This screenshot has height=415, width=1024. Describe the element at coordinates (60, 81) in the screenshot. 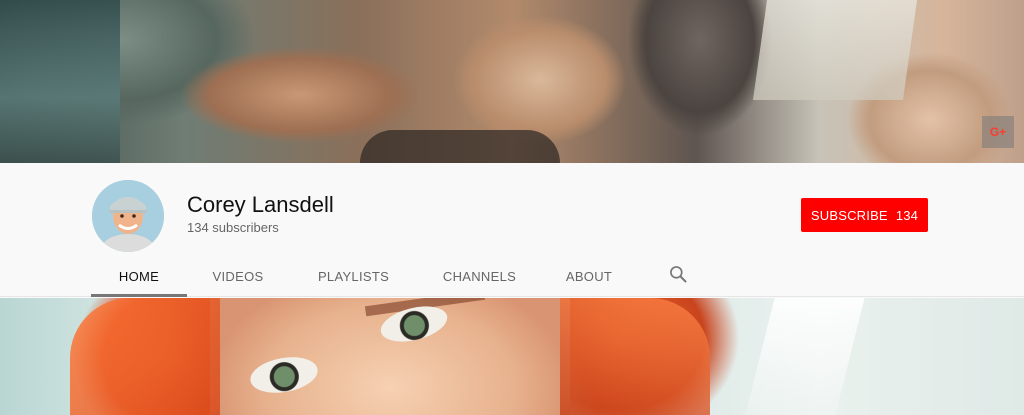

I see `banner-art-left` at that location.